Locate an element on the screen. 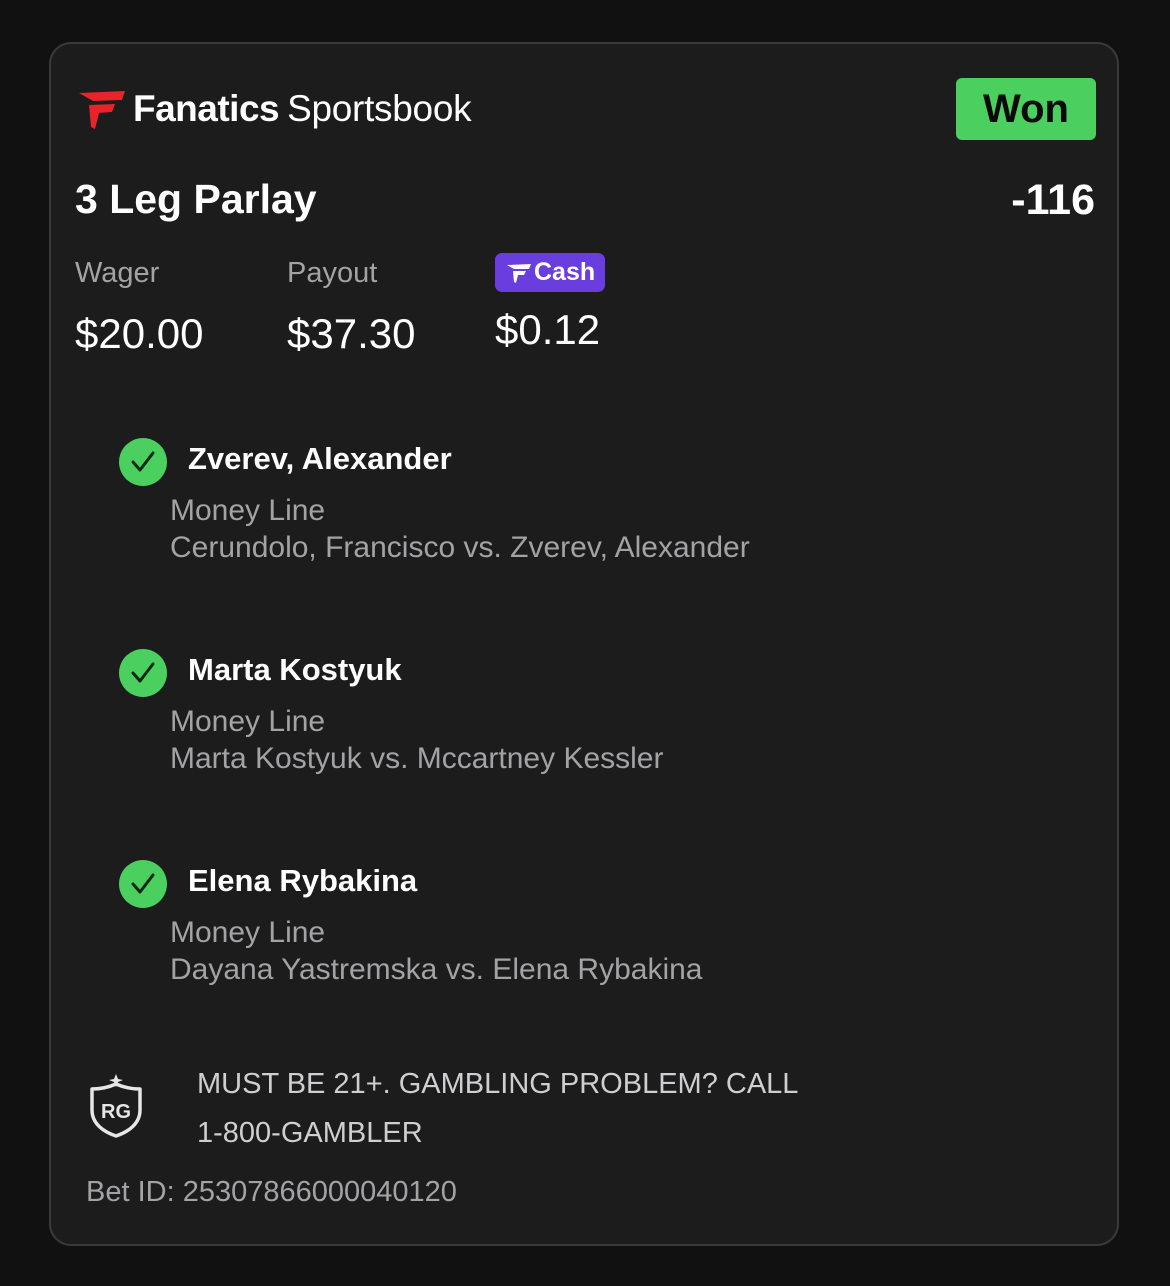  rg-notice-line2: 1-800-GAMBLER is located at coordinates (310, 1133).